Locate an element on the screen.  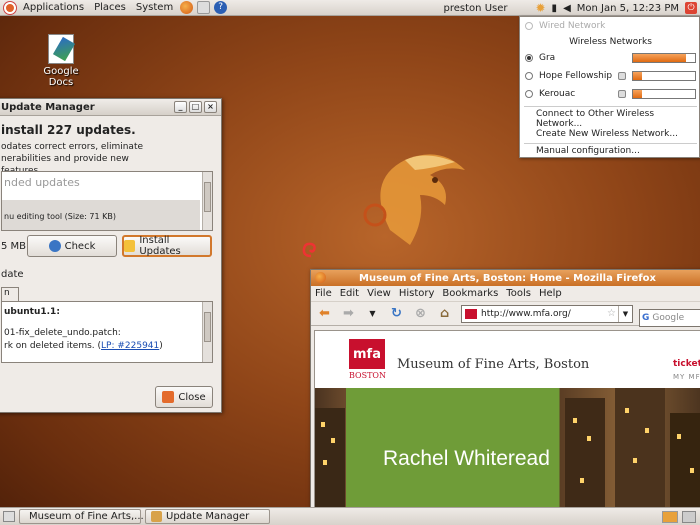
network-radio is located at coordinates (529, 94).